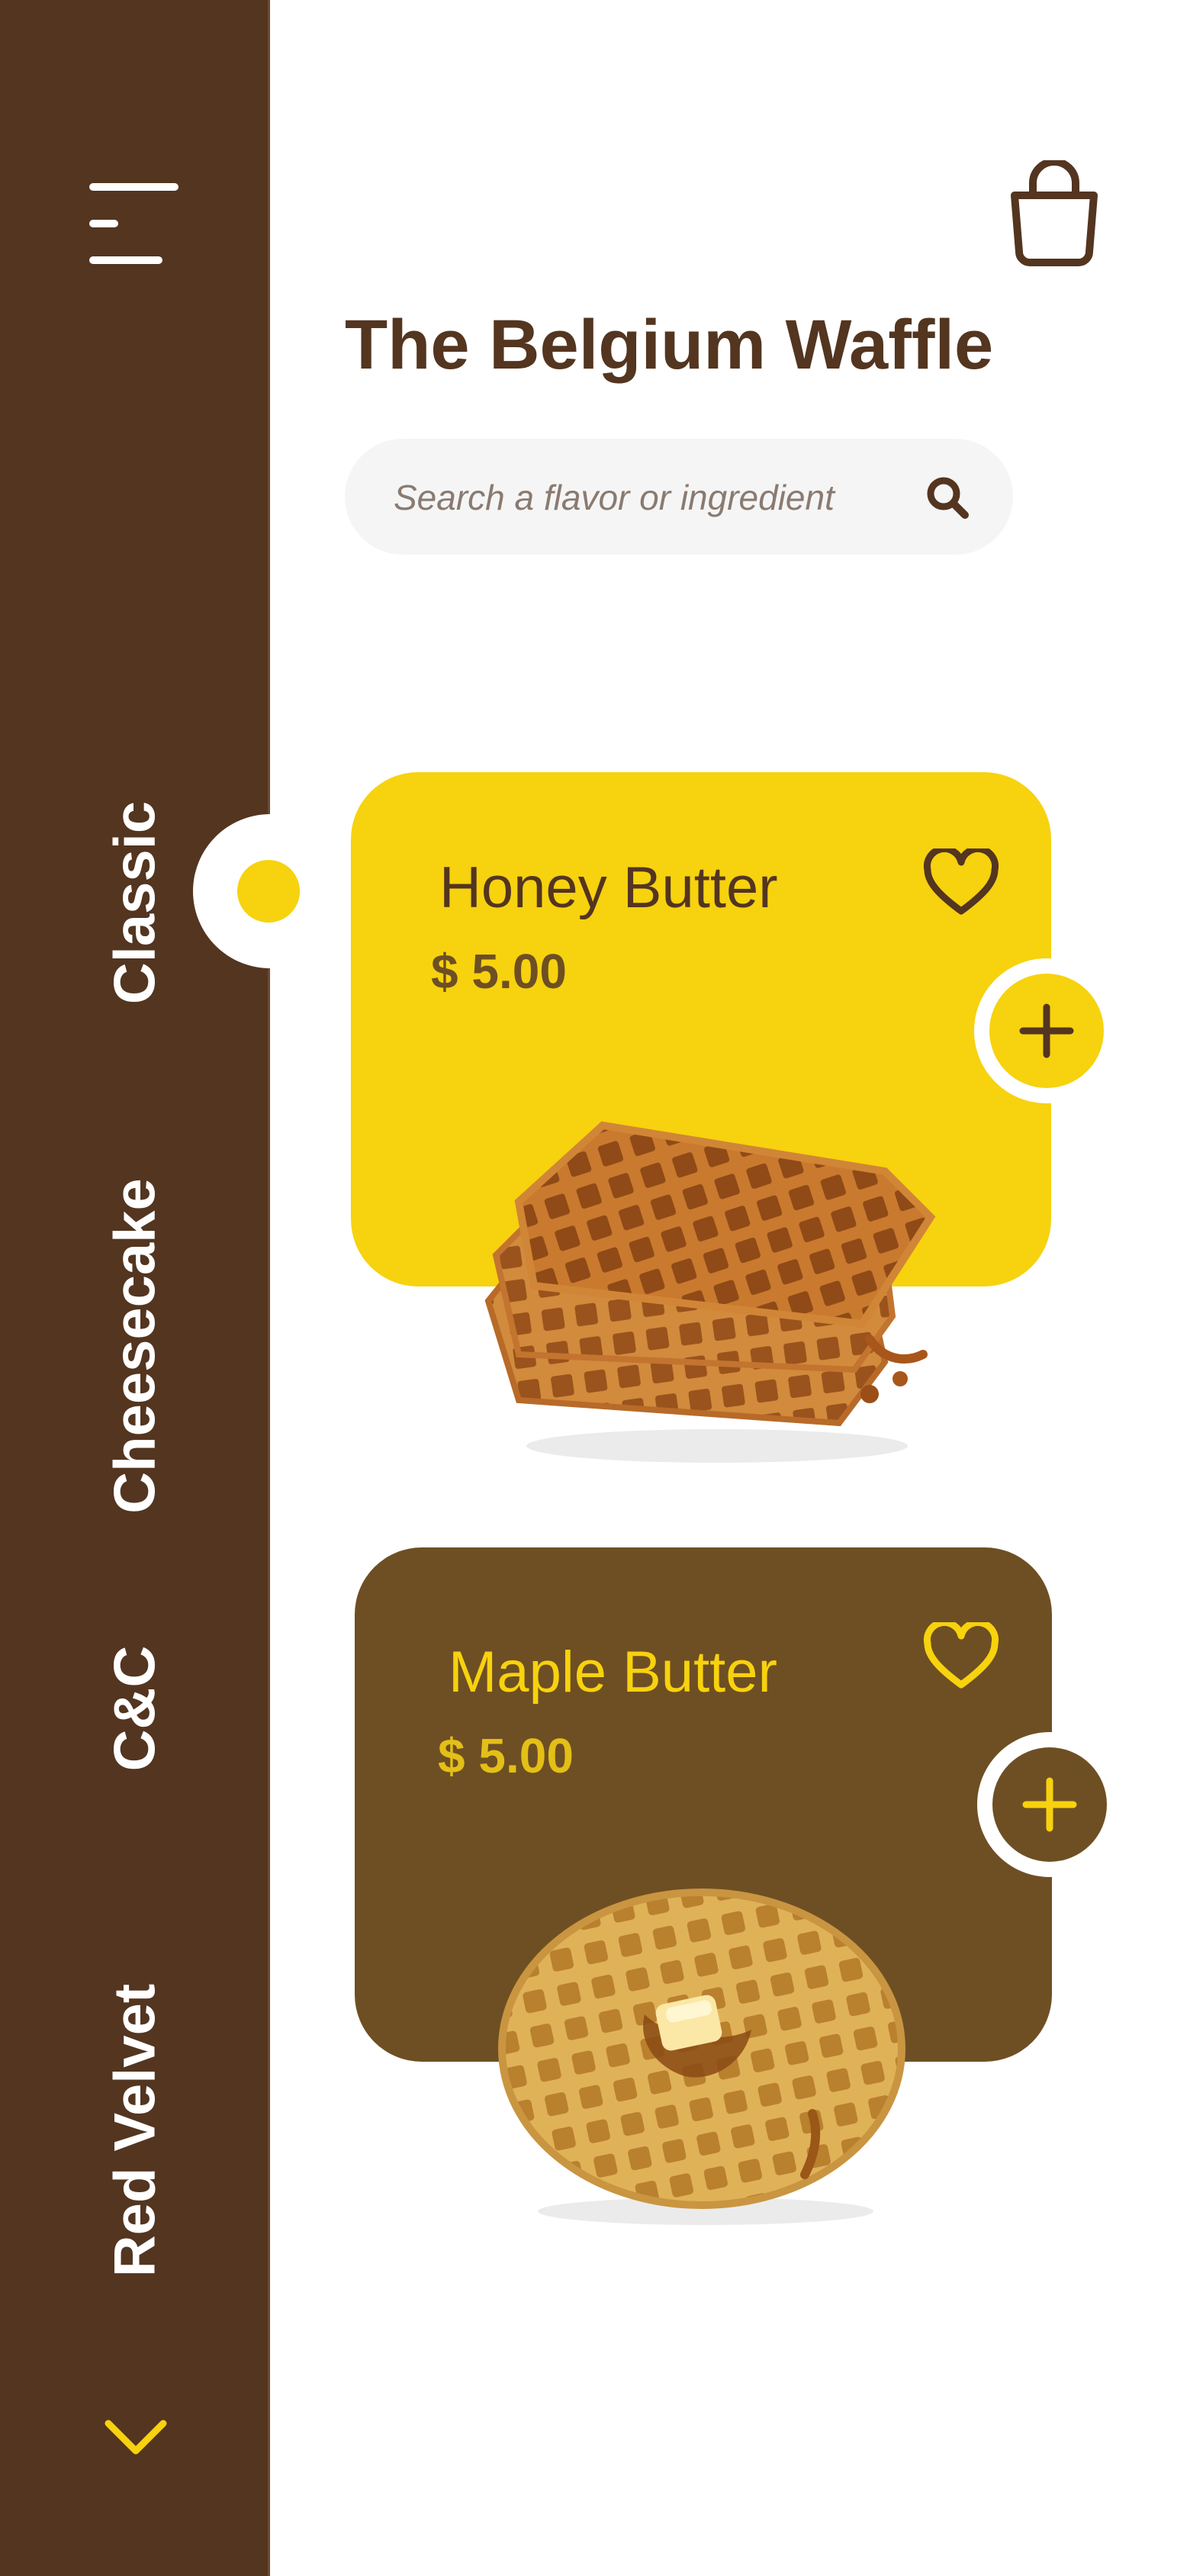 This screenshot has height=2576, width=1190. Describe the element at coordinates (135, 1709) in the screenshot. I see `category-c-and-c: C&C` at that location.